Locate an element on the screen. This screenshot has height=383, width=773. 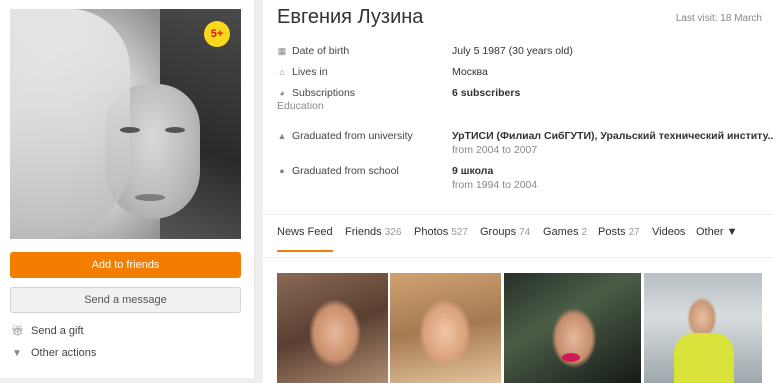
rss-icon: ◕ is located at coordinates (282, 93).